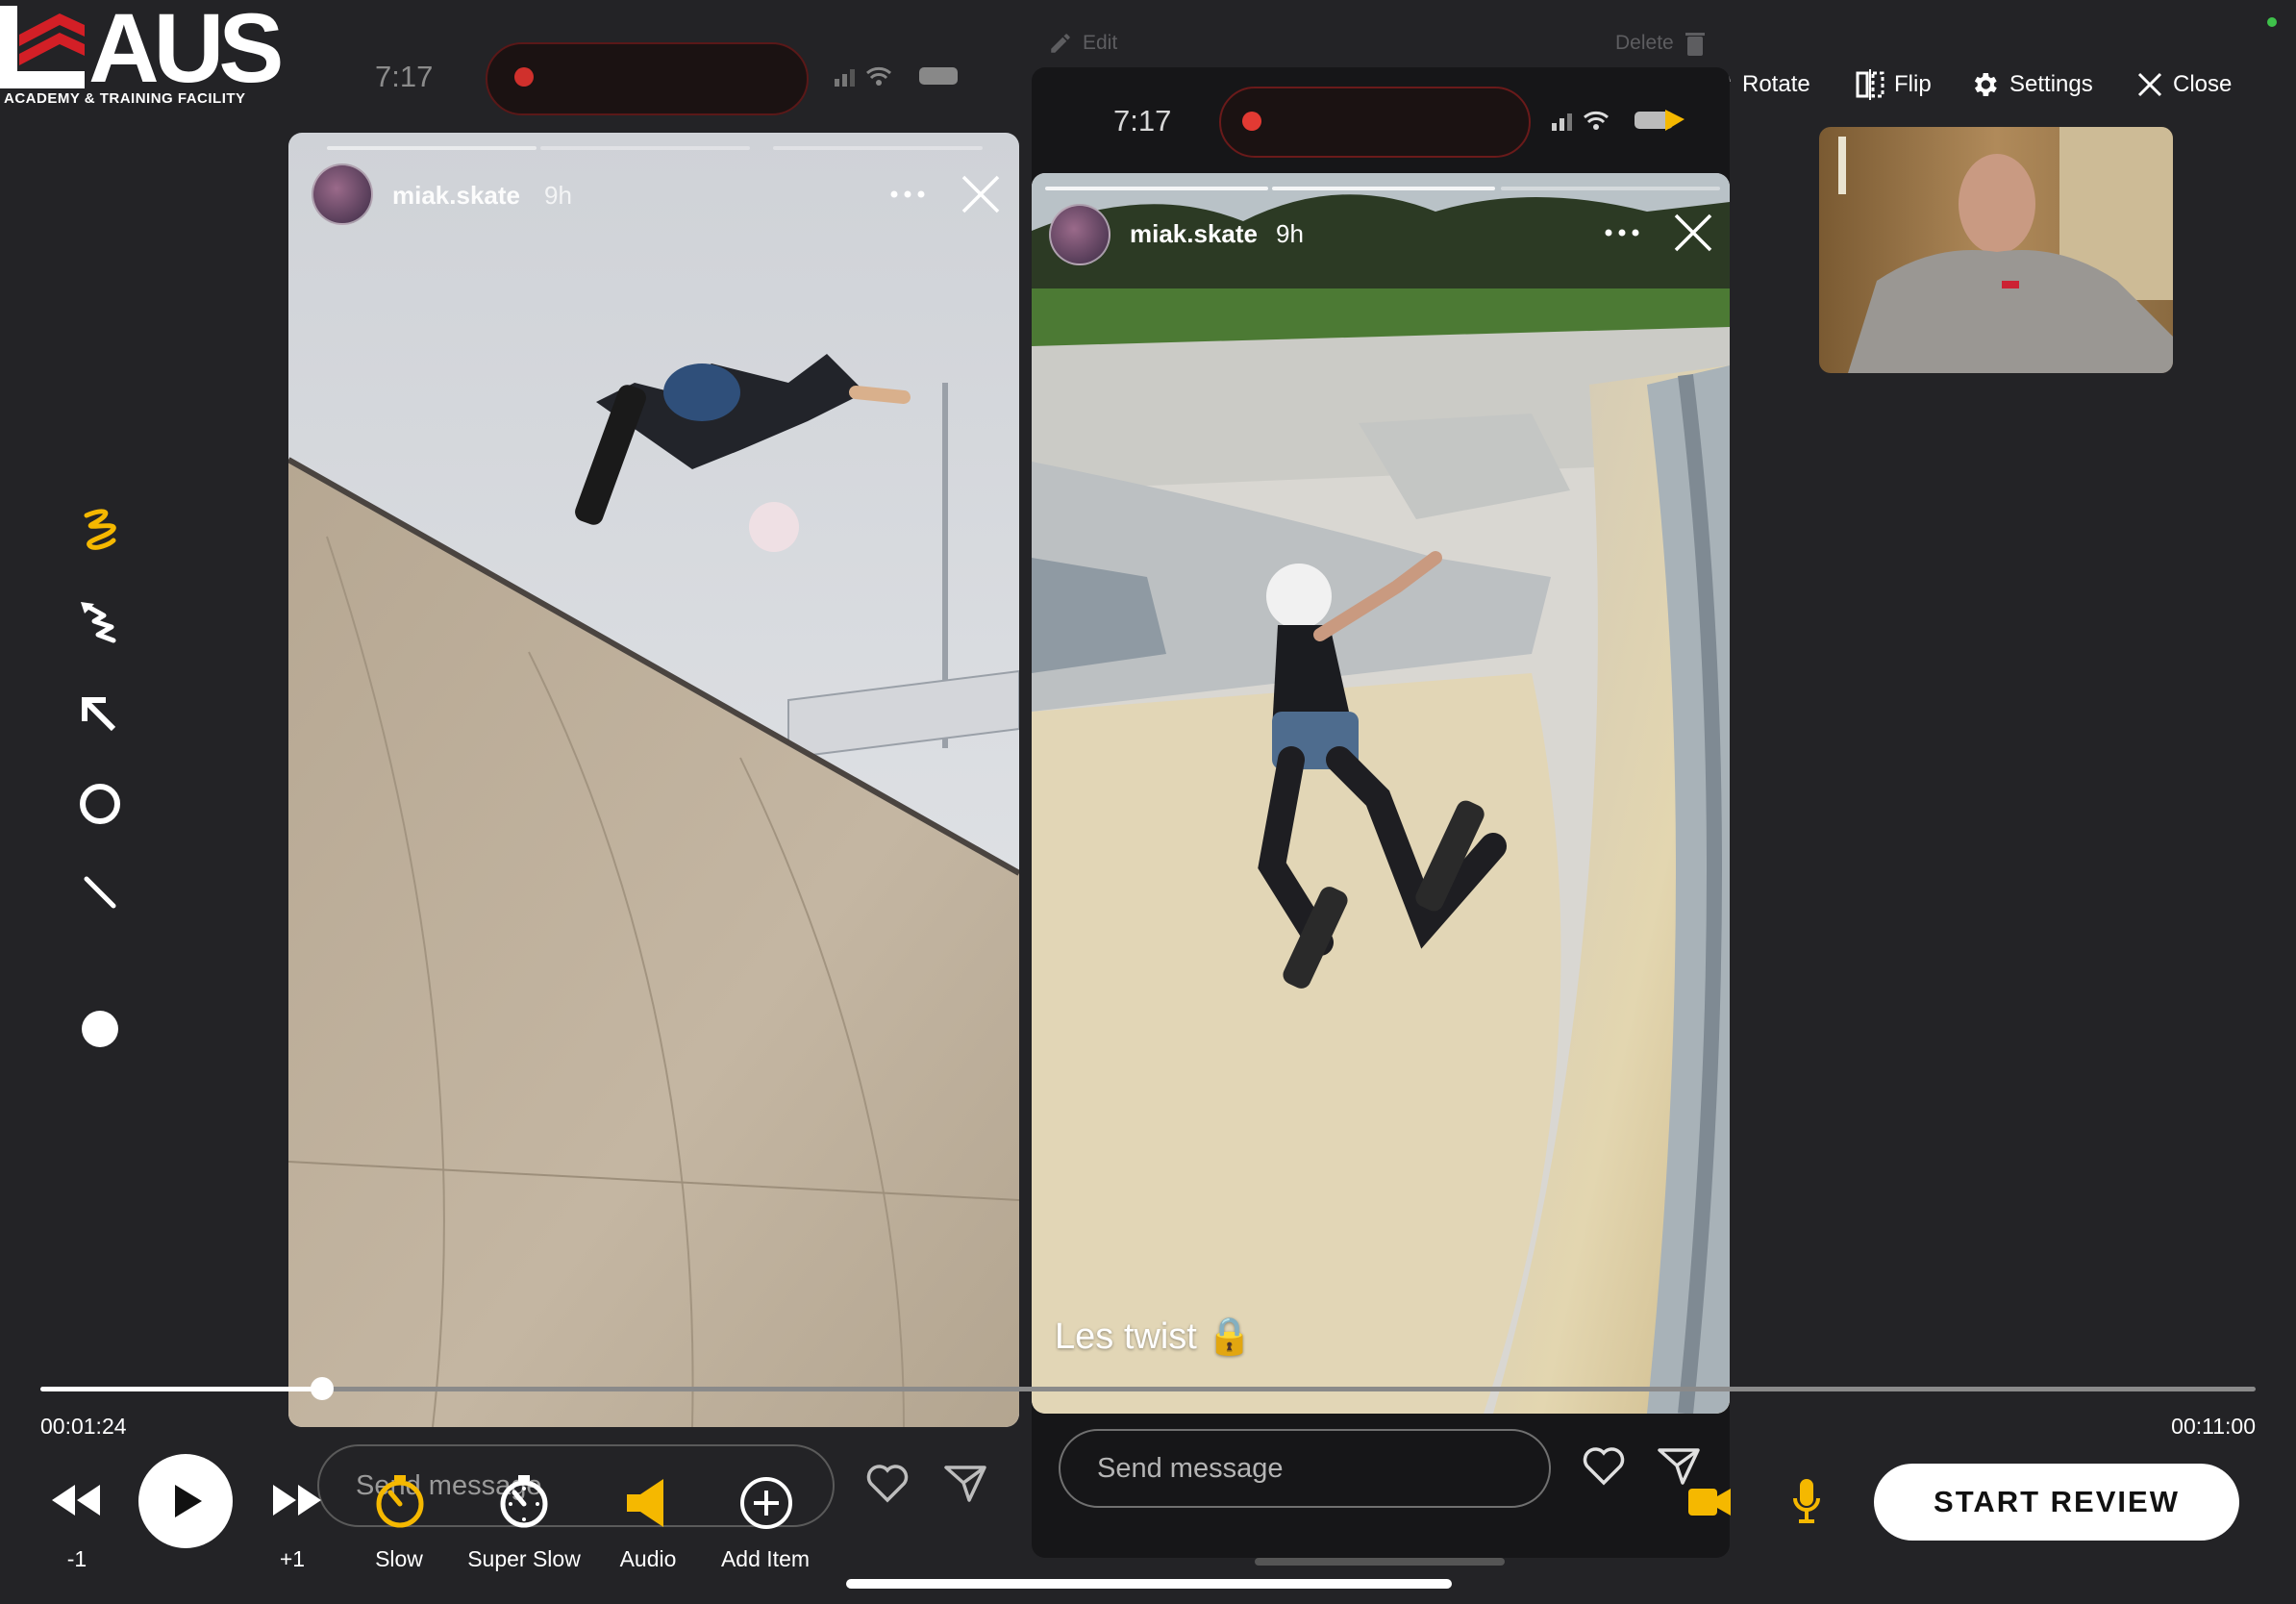  I want to click on left-recording-pill, so click(647, 78).